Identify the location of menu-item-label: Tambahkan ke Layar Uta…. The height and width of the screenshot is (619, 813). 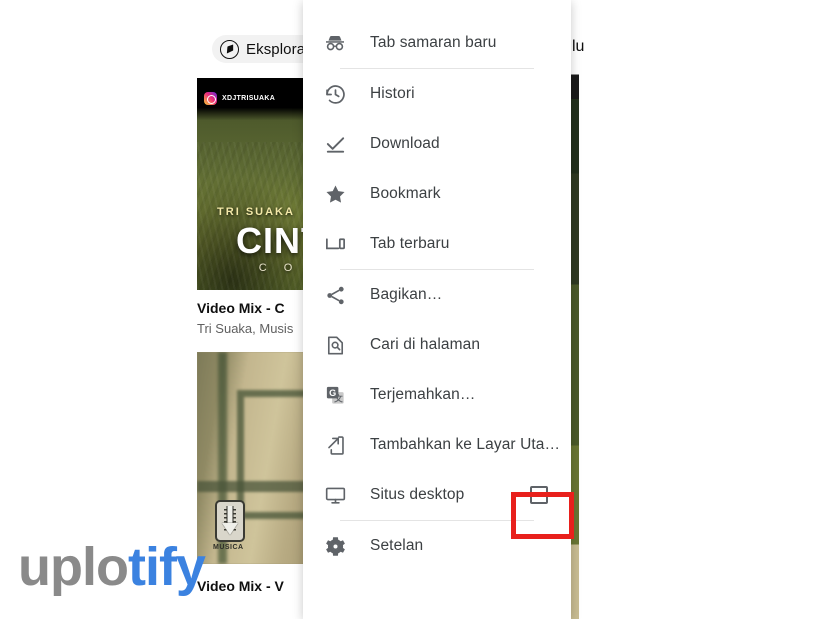
(465, 444).